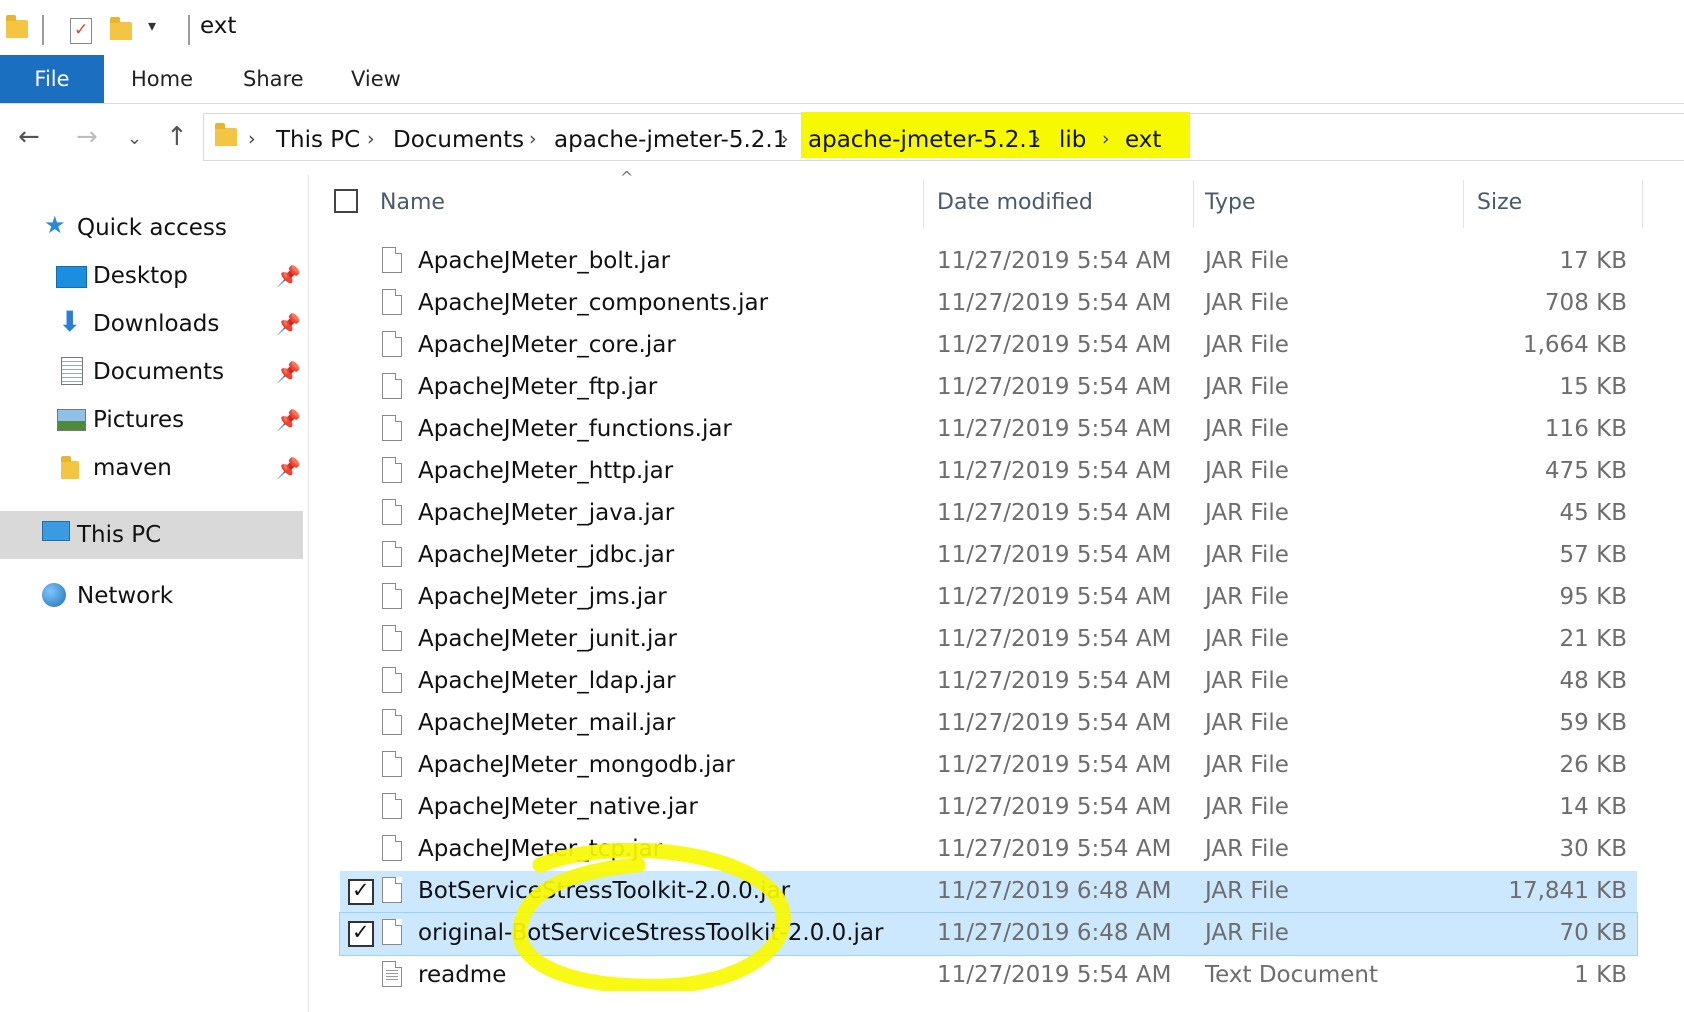 Image resolution: width=1684 pixels, height=1012 pixels. I want to click on back-arrow-icon: ←, so click(29, 137).